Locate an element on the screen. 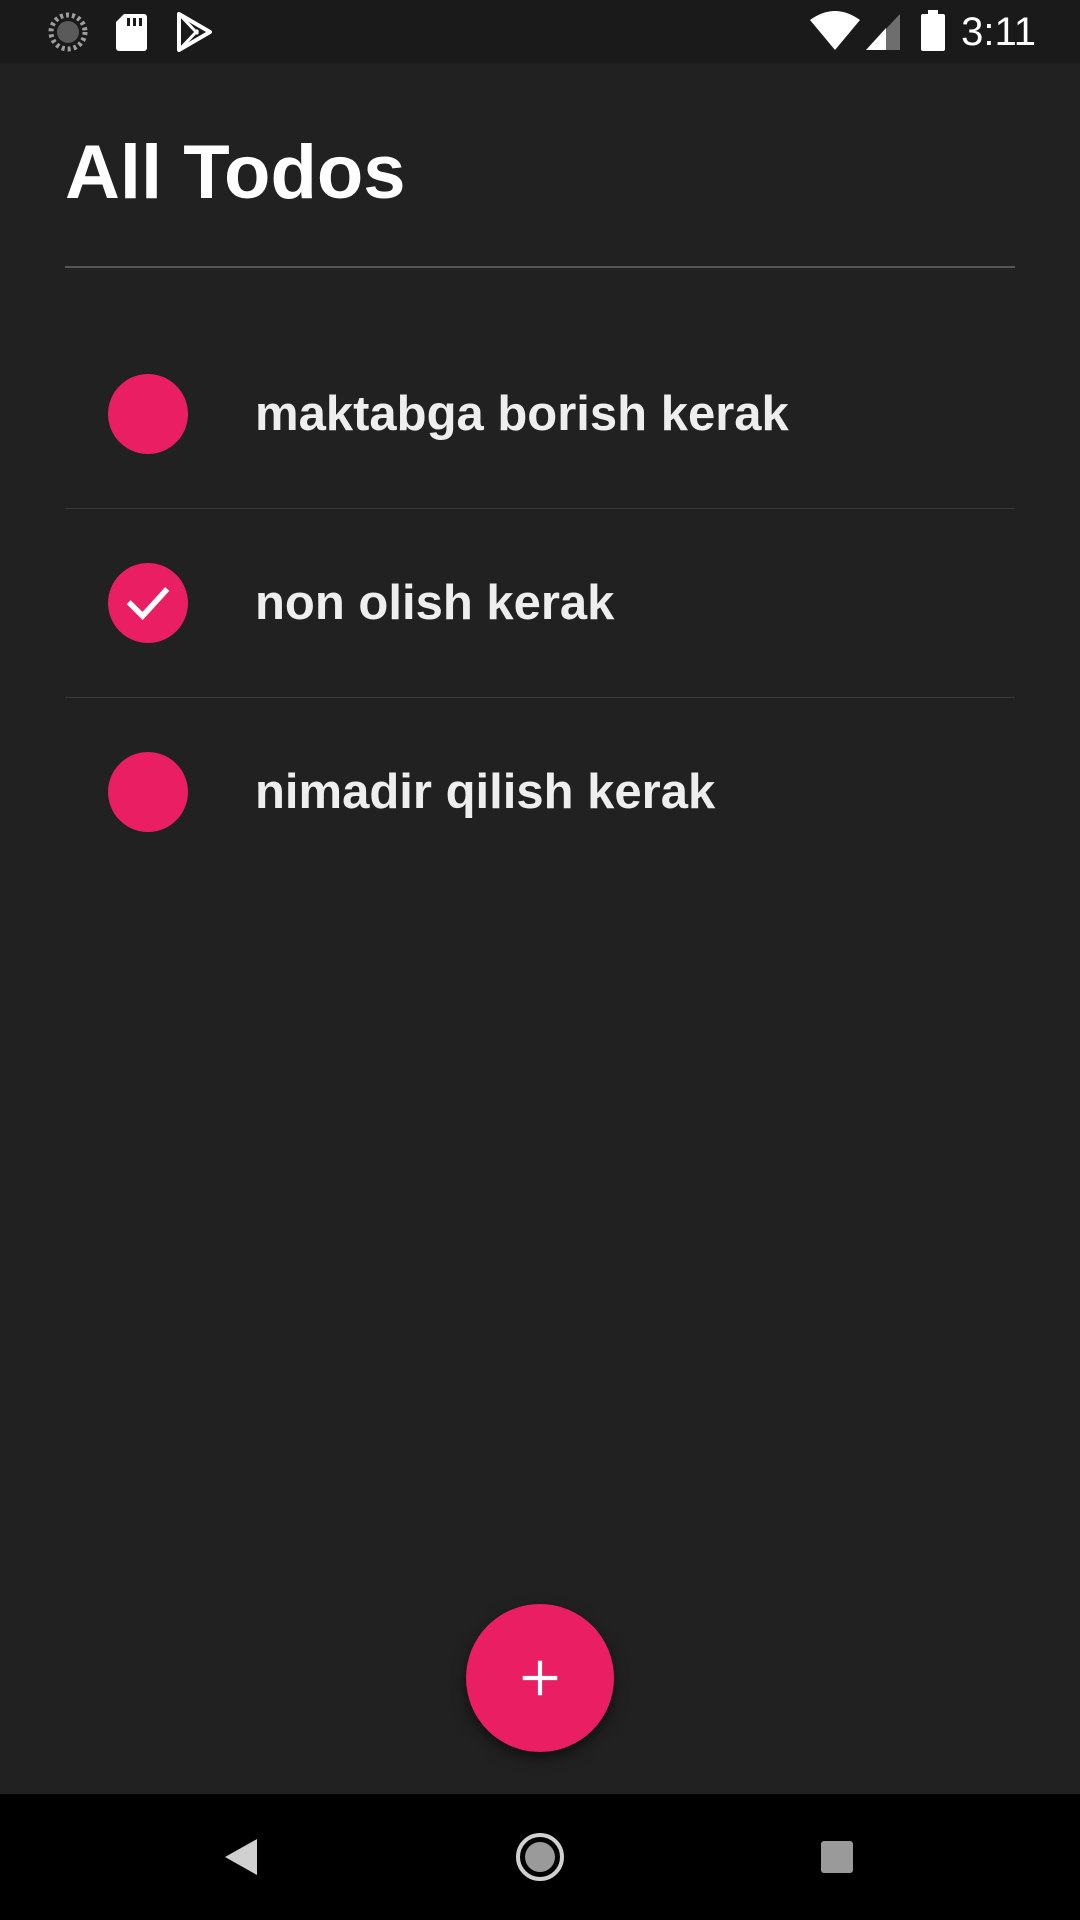 The height and width of the screenshot is (1920, 1080). title-divider is located at coordinates (540, 267).